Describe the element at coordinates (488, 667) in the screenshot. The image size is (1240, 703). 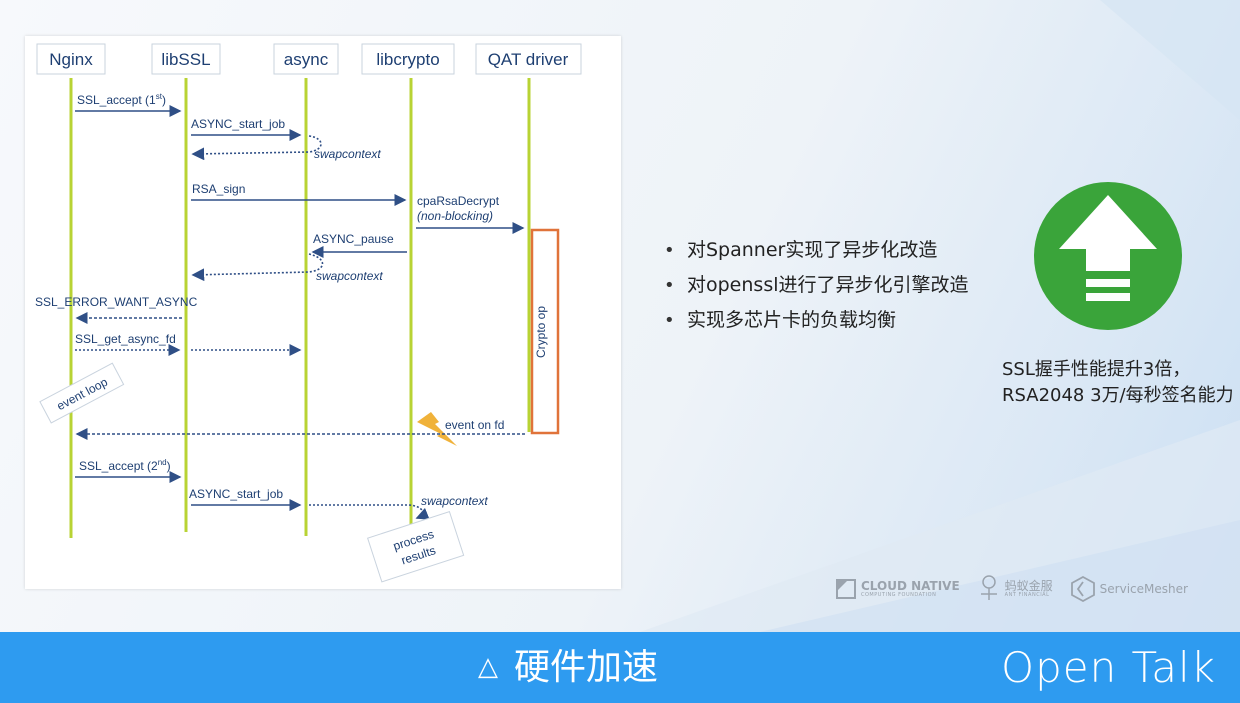
I see `triangle-icon: △` at that location.